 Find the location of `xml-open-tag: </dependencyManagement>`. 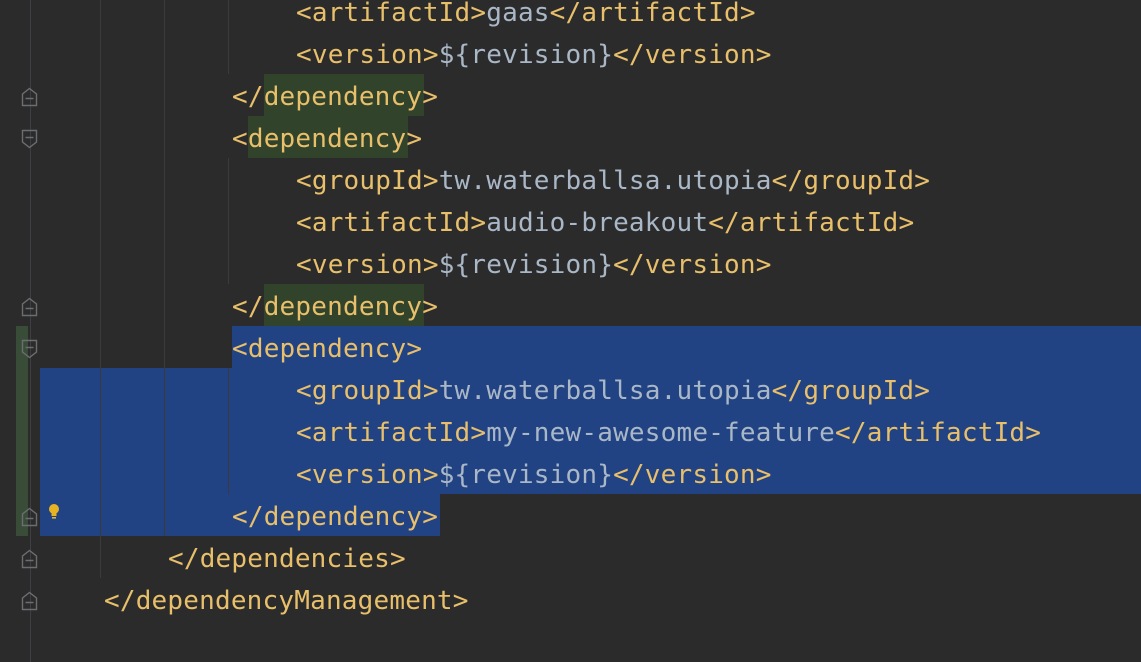

xml-open-tag: </dependencyManagement> is located at coordinates (286, 601).